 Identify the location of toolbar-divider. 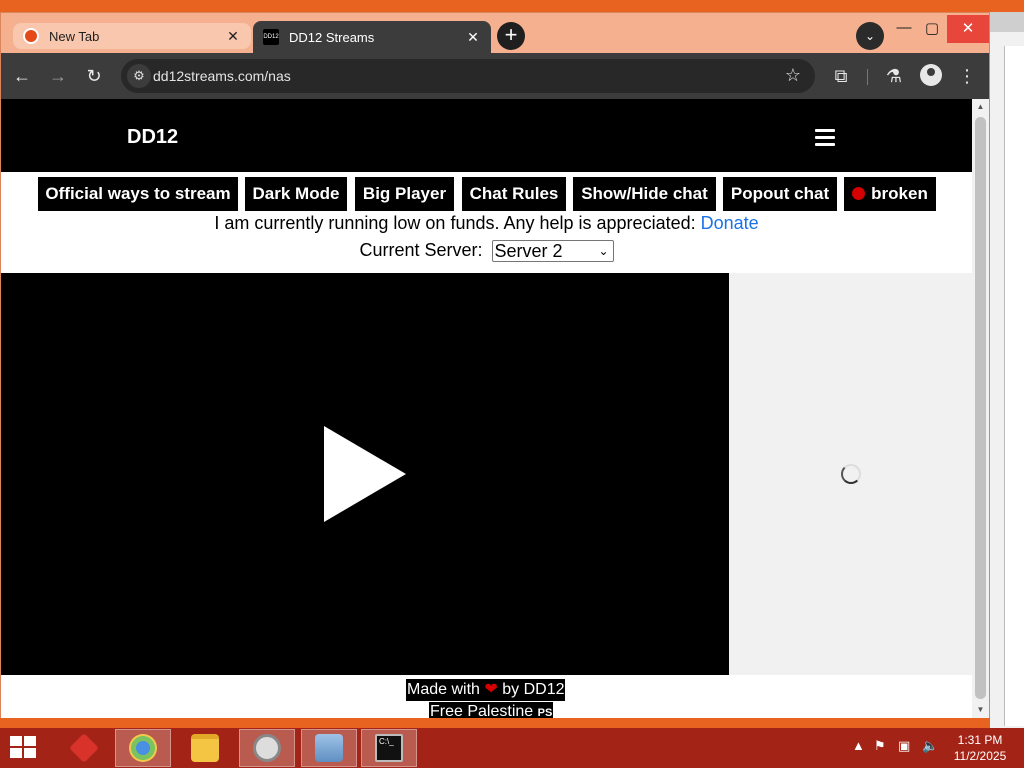
(867, 77).